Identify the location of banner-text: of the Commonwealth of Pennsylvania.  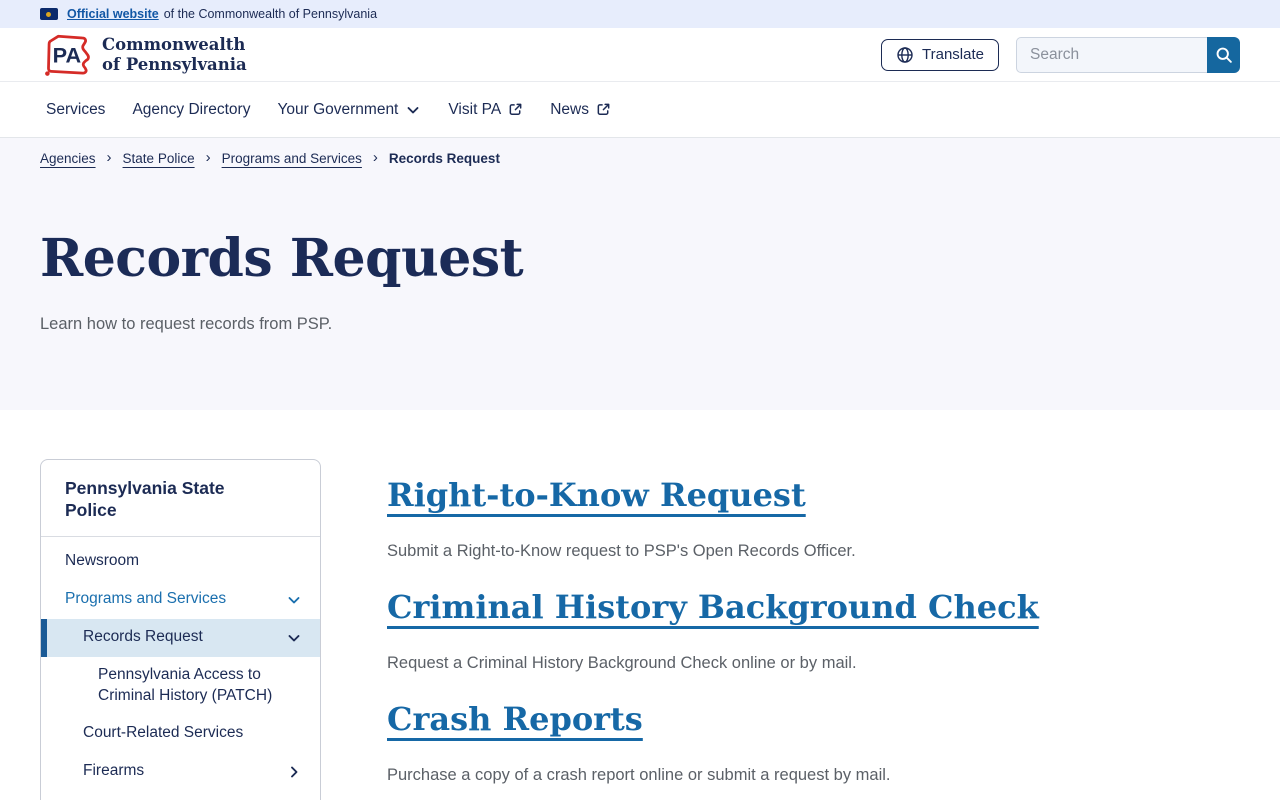
(270, 14).